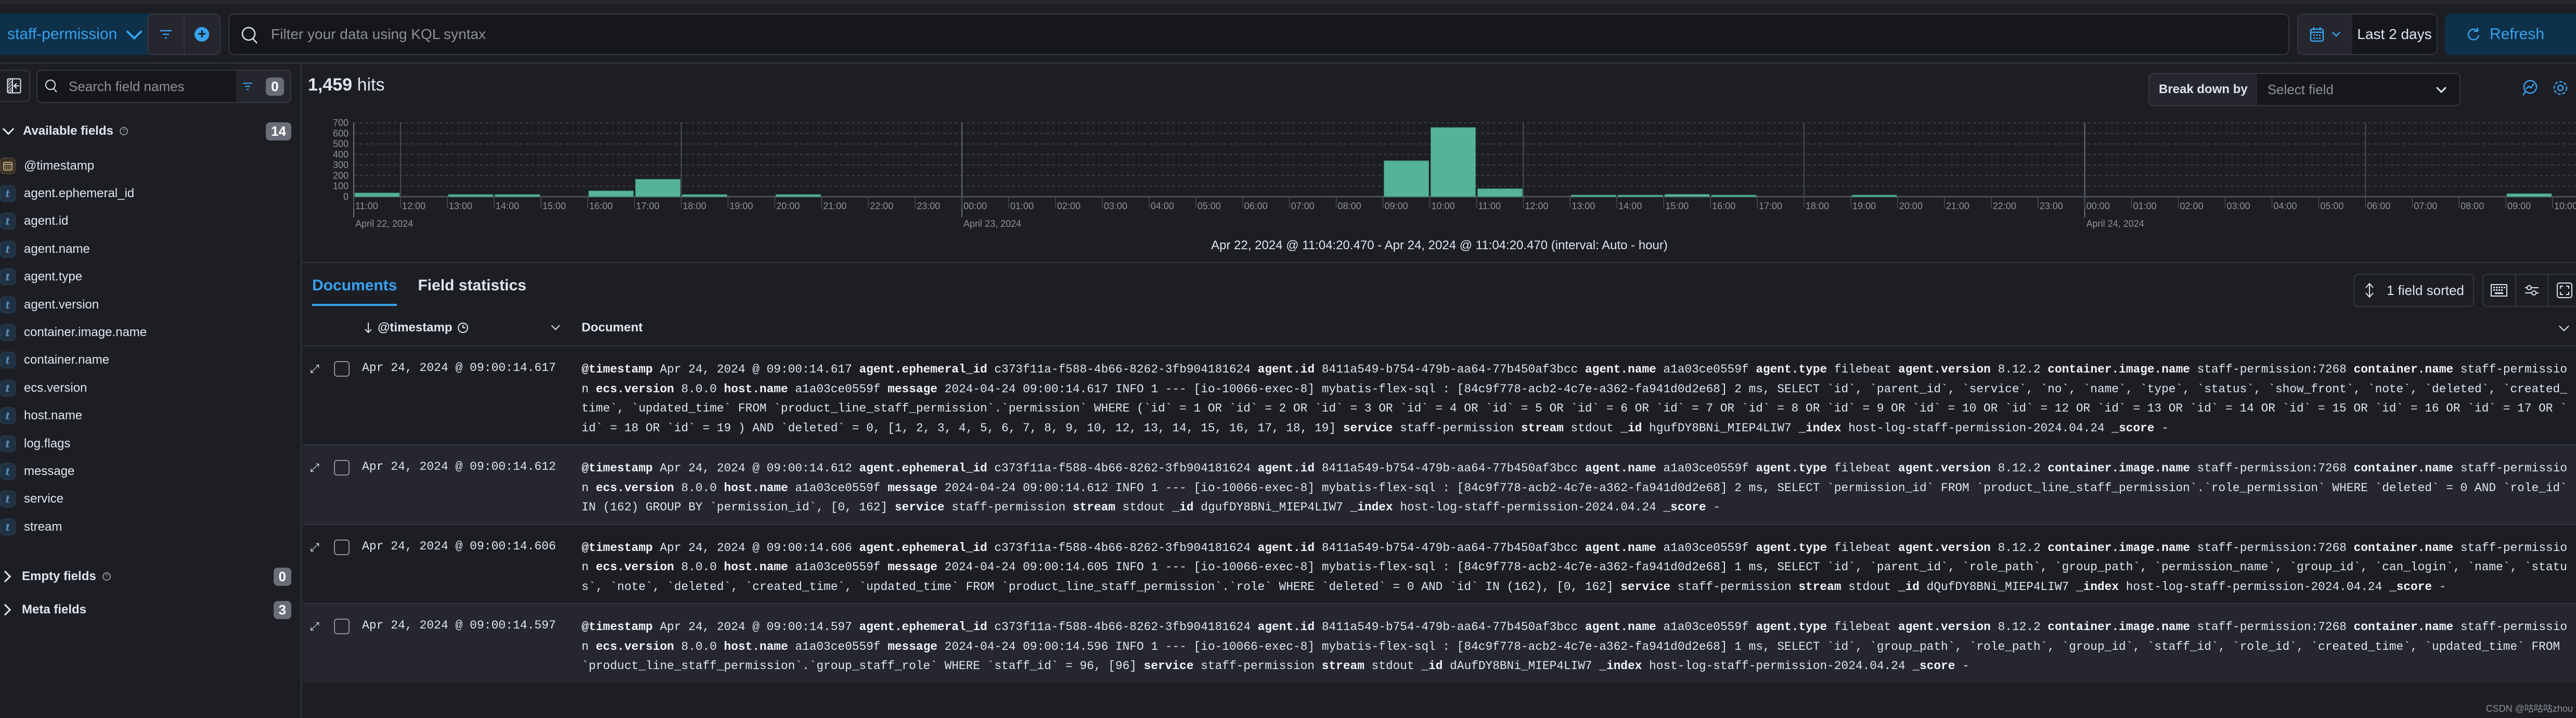 This screenshot has width=2576, height=718. What do you see at coordinates (145, 131) in the screenshot?
I see `available-fields-toggle: Available fields ? 14` at bounding box center [145, 131].